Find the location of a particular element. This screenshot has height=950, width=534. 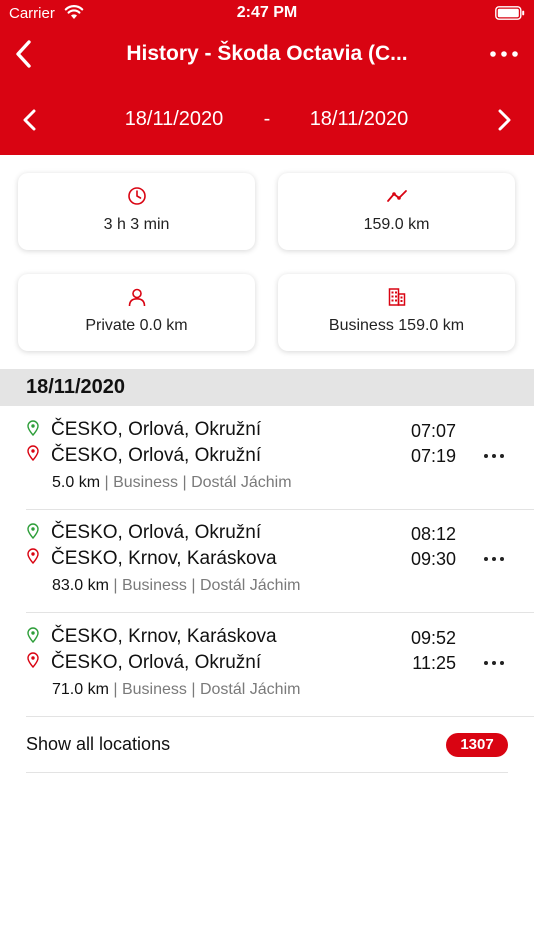

date-from: 18/11/2020 is located at coordinates (174, 119).